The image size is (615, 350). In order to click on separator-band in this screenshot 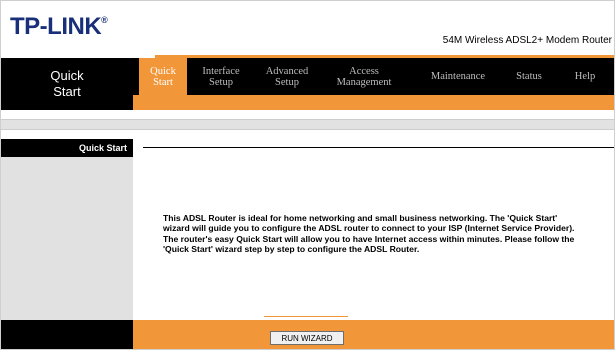, I will do `click(307, 124)`.